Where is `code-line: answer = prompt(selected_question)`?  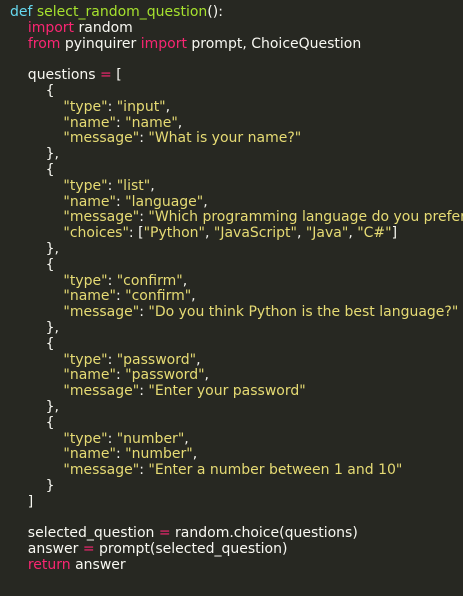
code-line: answer = prompt(selected_question) is located at coordinates (236, 549).